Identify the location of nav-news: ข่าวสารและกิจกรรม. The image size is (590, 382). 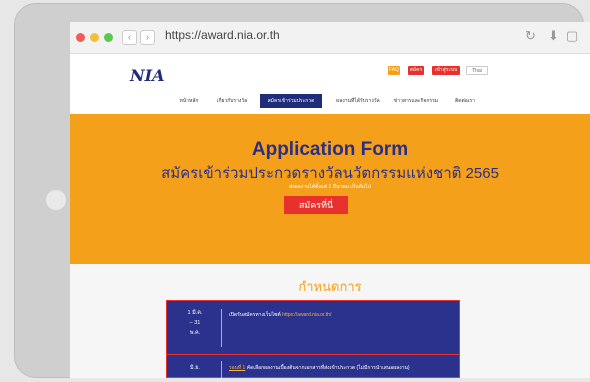
(416, 101).